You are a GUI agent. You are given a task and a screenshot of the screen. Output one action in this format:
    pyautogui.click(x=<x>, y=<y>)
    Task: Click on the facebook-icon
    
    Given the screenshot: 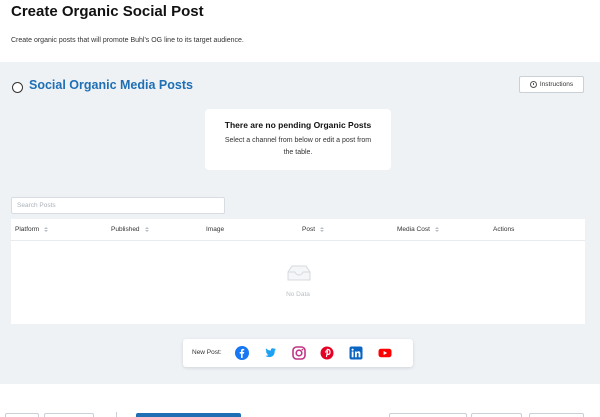 What is the action you would take?
    pyautogui.click(x=242, y=353)
    